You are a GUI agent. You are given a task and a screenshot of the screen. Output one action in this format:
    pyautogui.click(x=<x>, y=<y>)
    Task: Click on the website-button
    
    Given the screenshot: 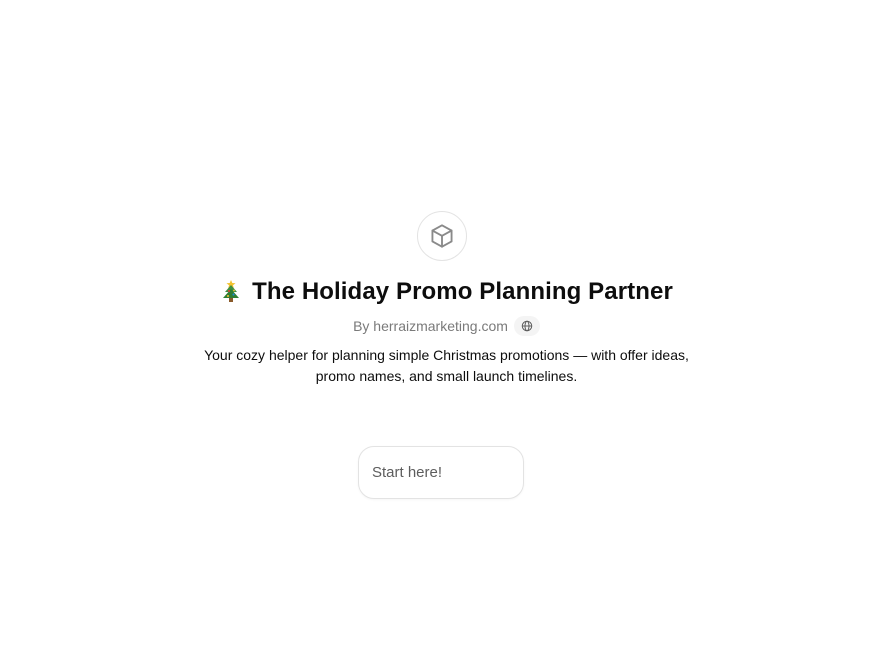 What is the action you would take?
    pyautogui.click(x=526, y=326)
    